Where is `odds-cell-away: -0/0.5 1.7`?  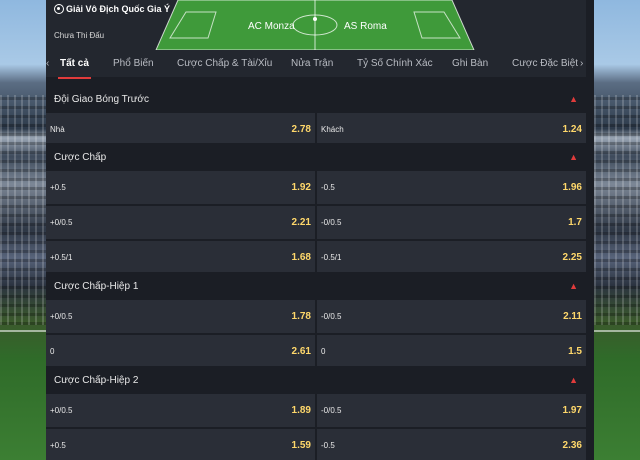
odds-cell-away: -0/0.5 1.7 is located at coordinates (451, 222).